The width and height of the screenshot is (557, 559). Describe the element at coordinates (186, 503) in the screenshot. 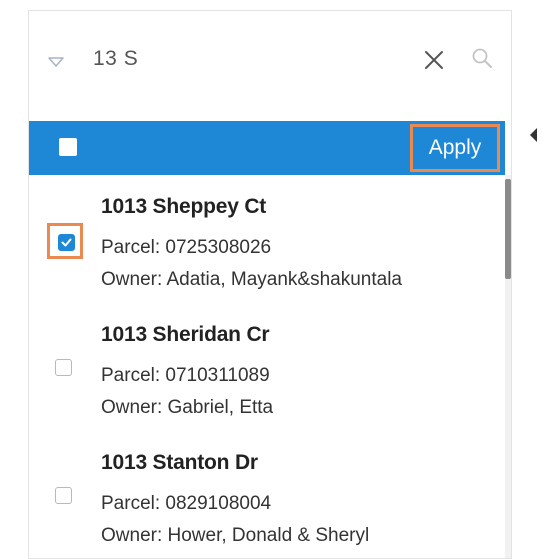

I see `item-parcel: Parcel: 0829108004` at that location.